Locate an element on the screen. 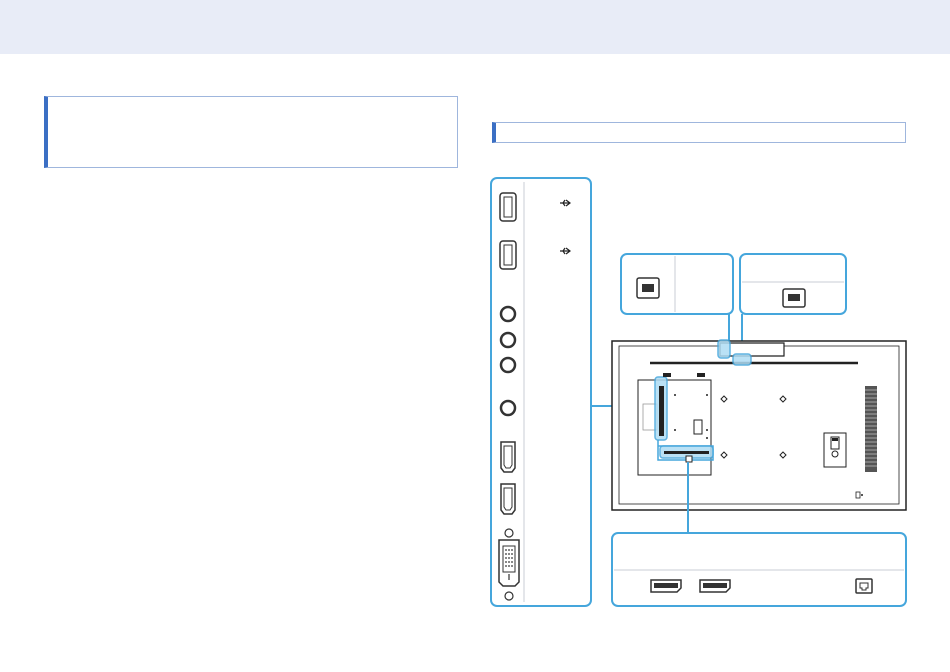 The height and width of the screenshot is (672, 950). callout-usb-b-left is located at coordinates (677, 284).